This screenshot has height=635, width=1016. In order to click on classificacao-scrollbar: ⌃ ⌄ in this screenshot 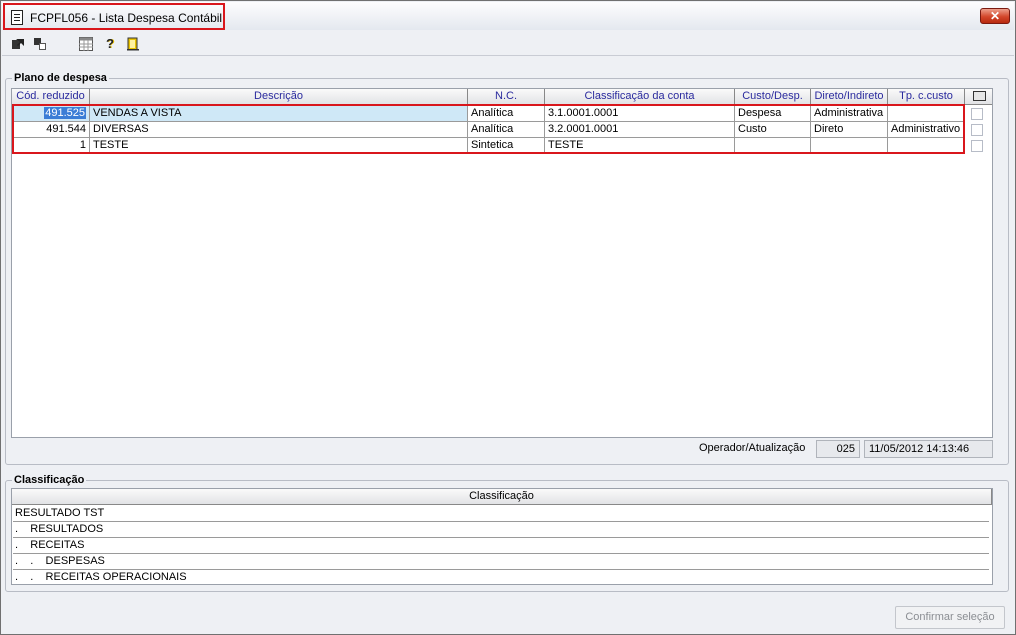, I will do `click(992, 545)`.